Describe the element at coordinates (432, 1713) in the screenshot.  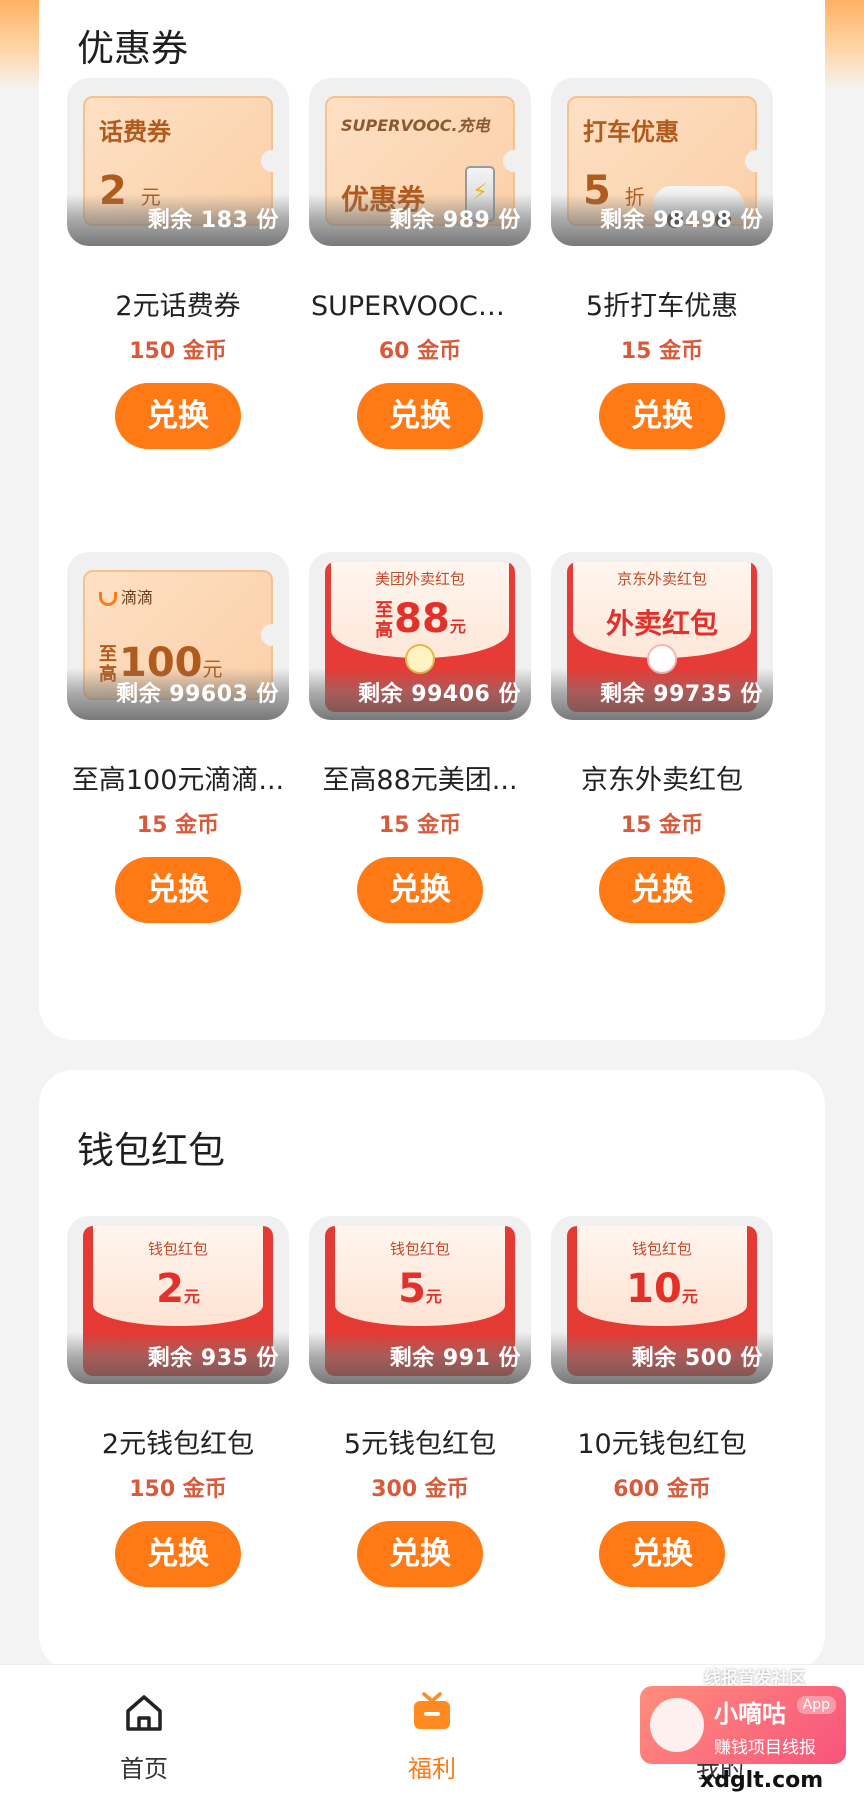
I see `tv-icon` at that location.